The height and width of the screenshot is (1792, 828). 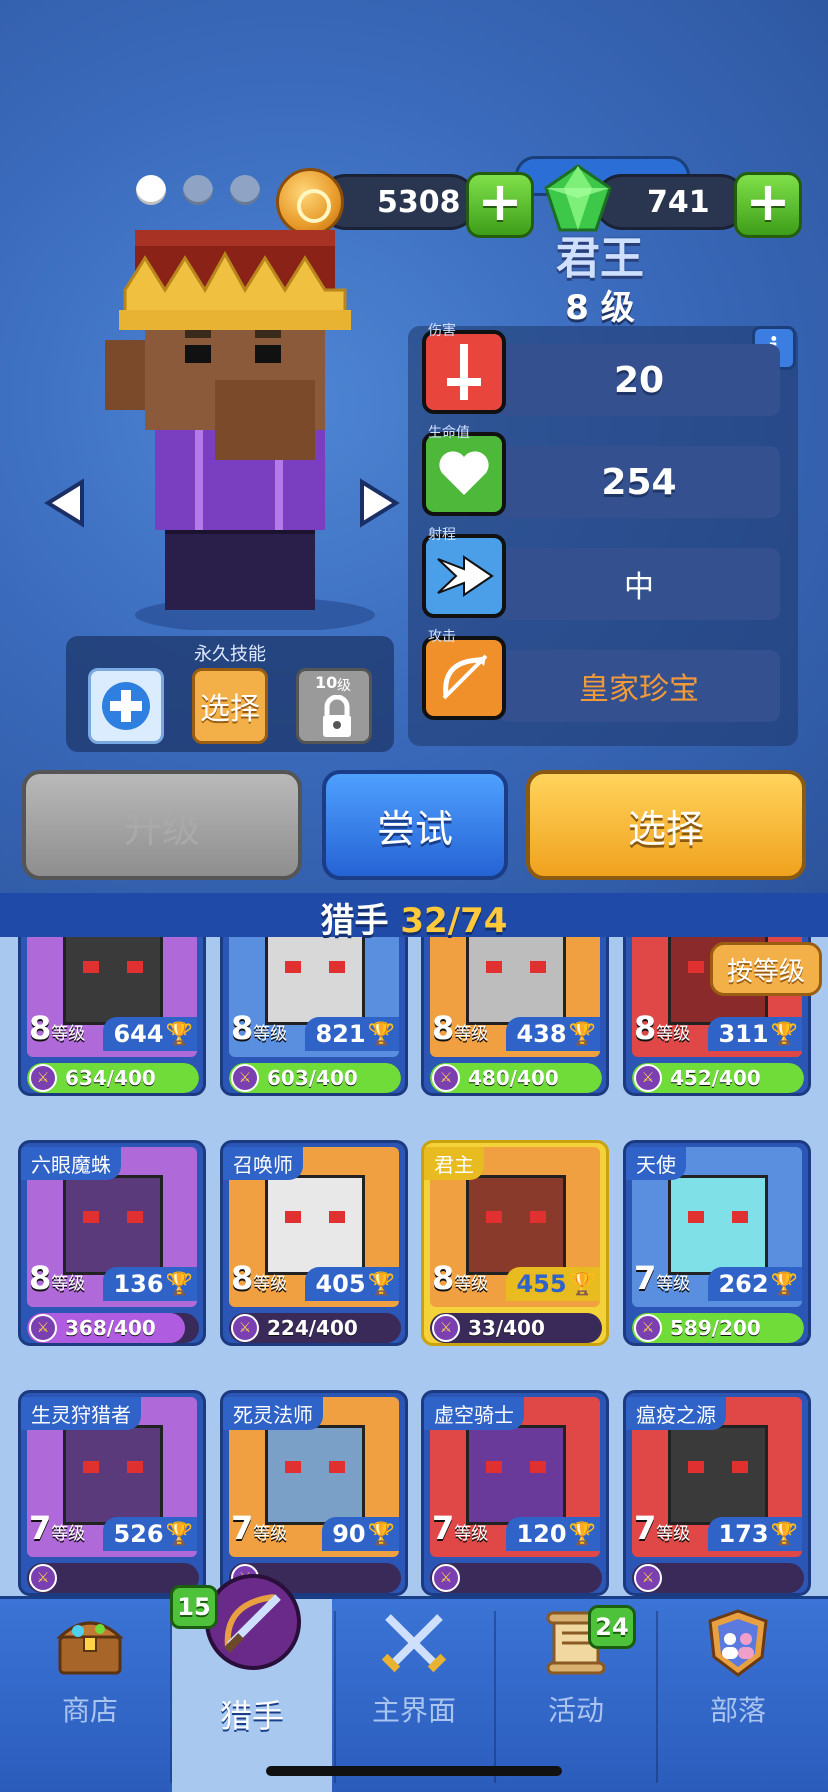 What do you see at coordinates (81, 1413) in the screenshot?
I see `hunter-name: 生灵狩猎者` at bounding box center [81, 1413].